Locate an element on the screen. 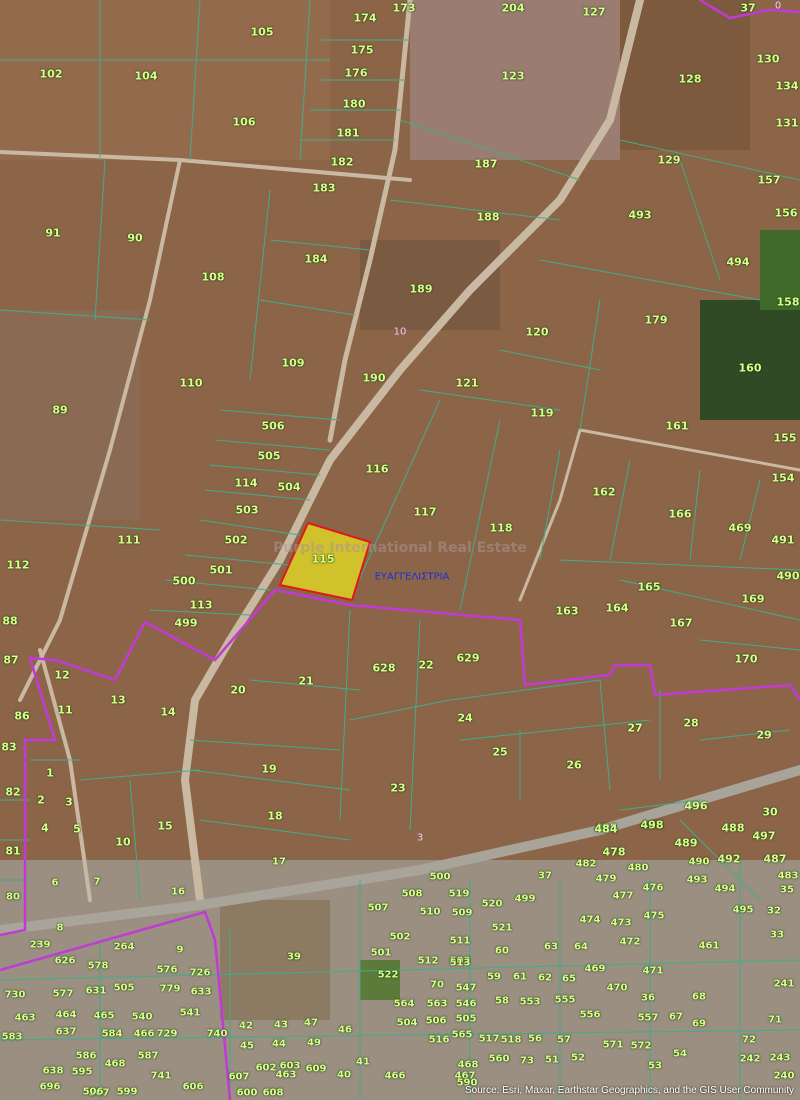  parcel-label: 16 is located at coordinates (178, 892).